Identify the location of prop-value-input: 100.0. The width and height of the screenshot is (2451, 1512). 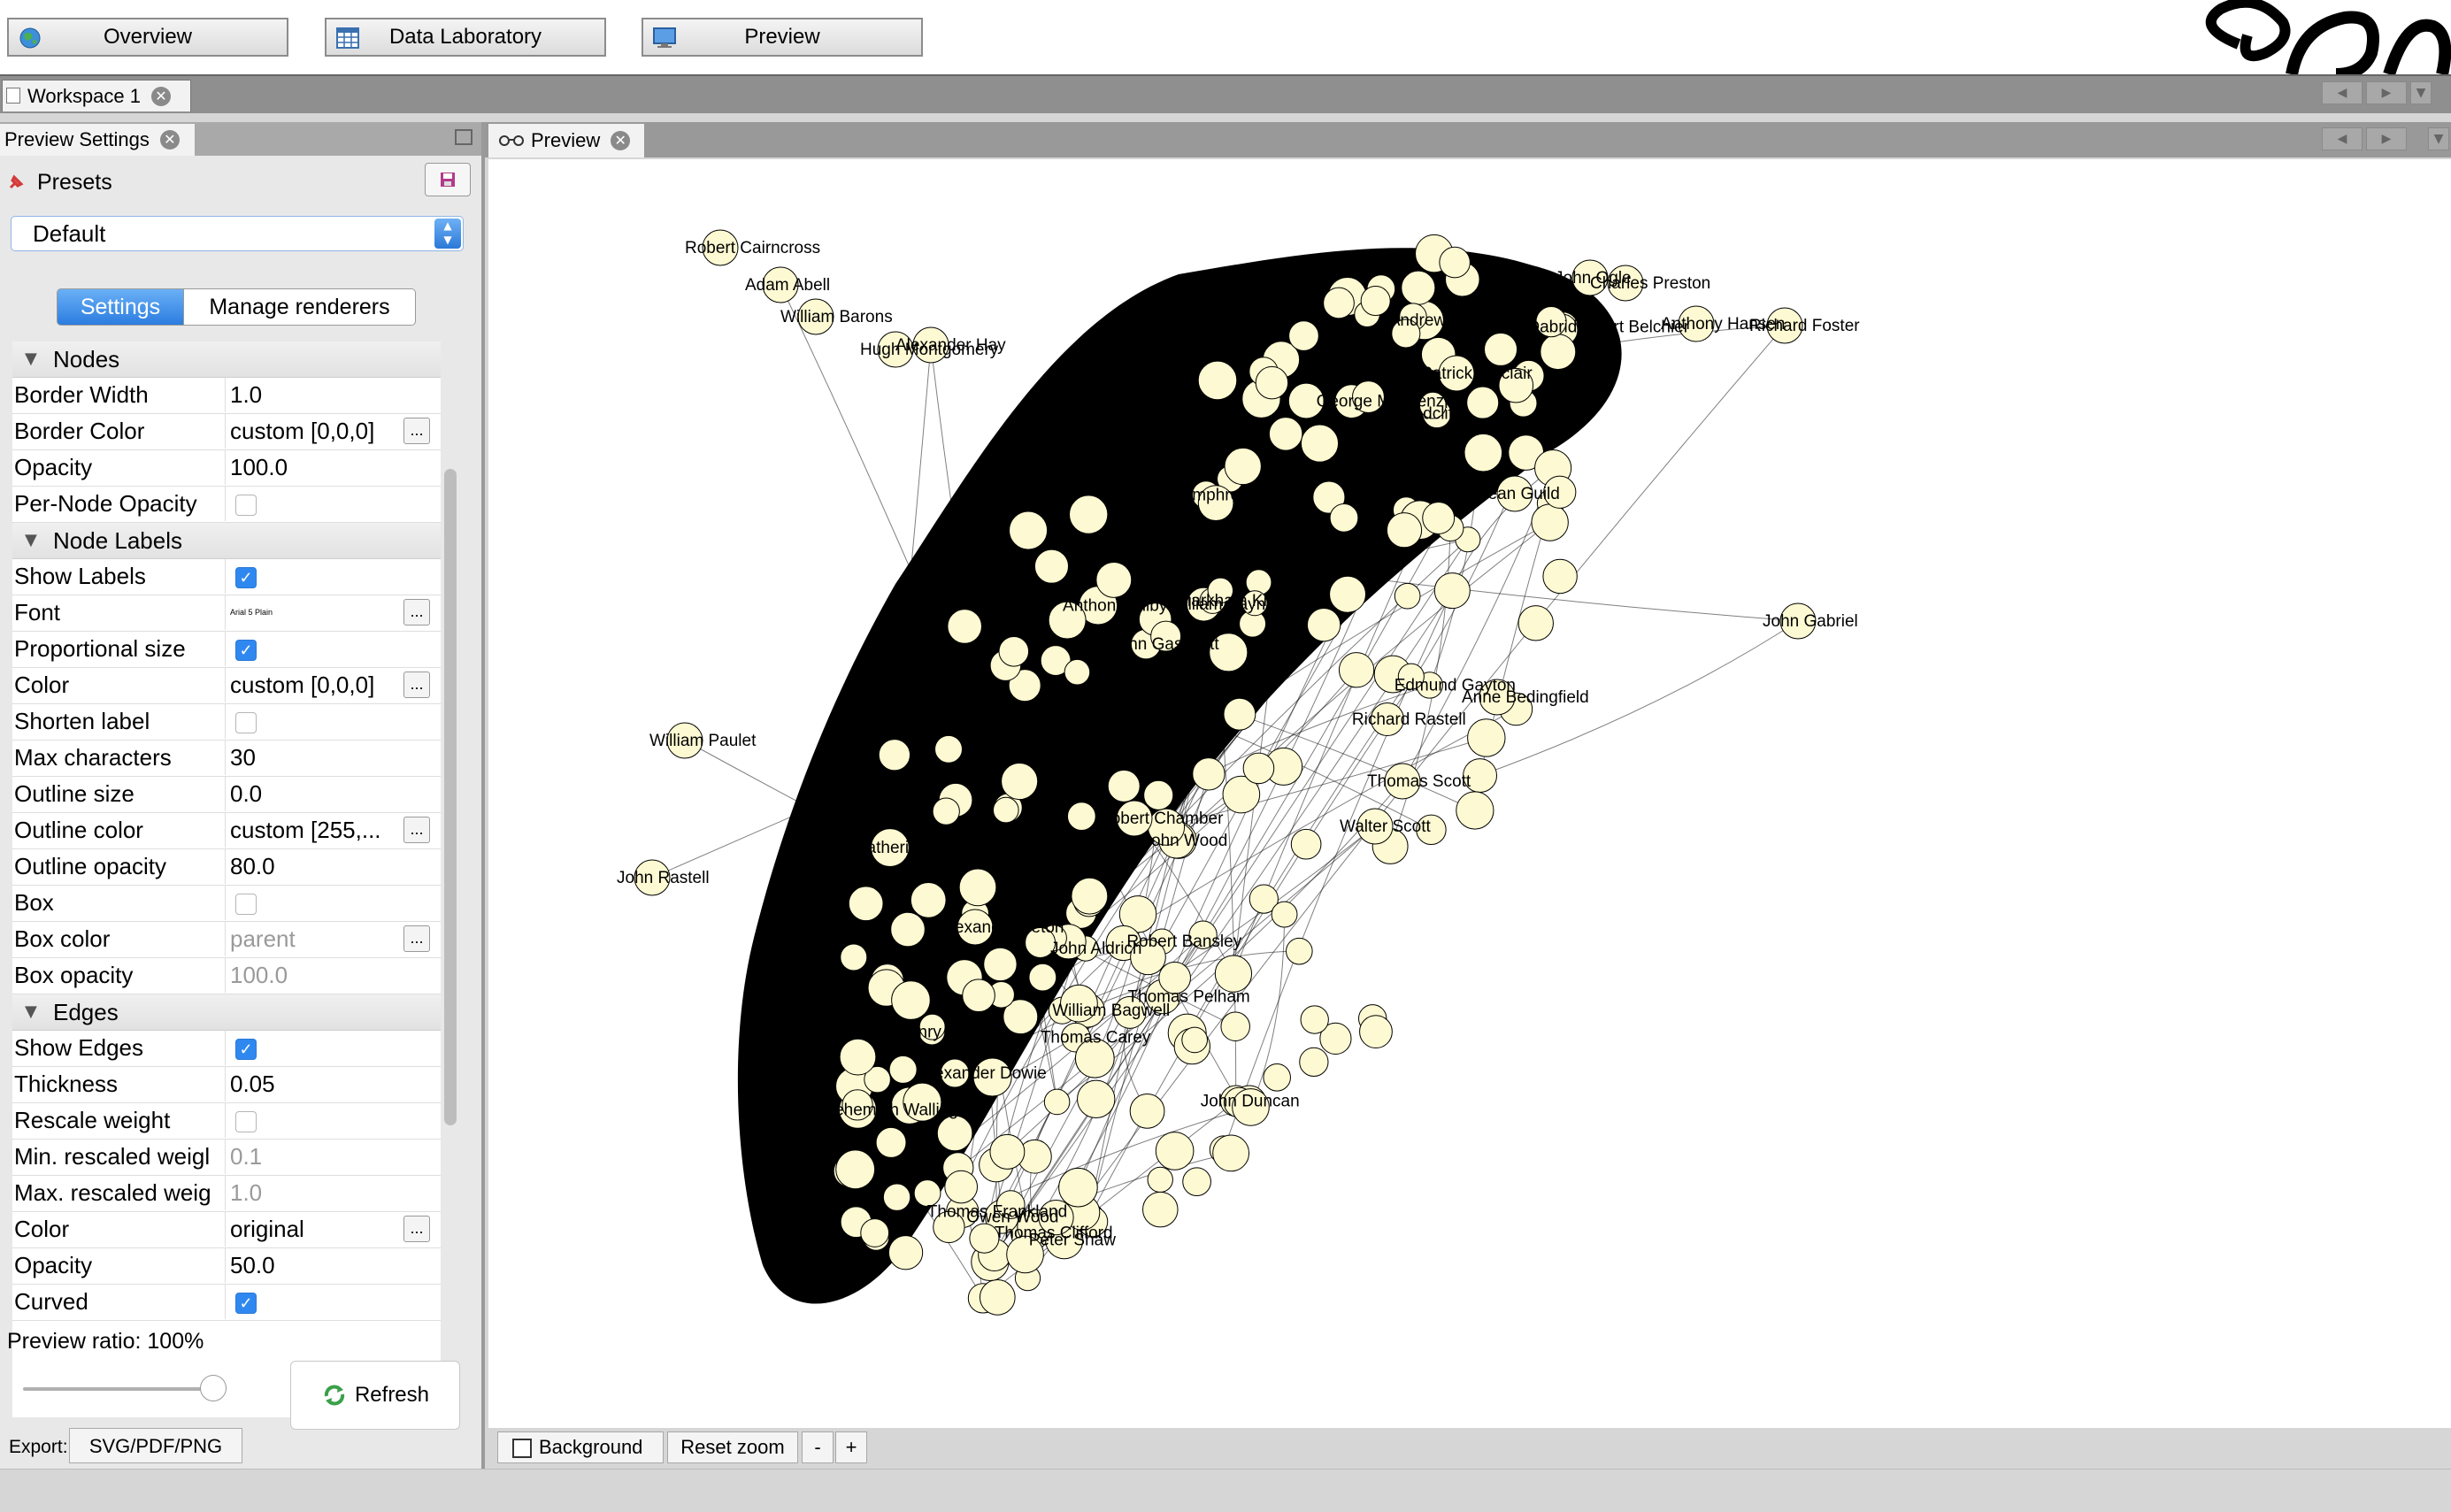
(323, 468).